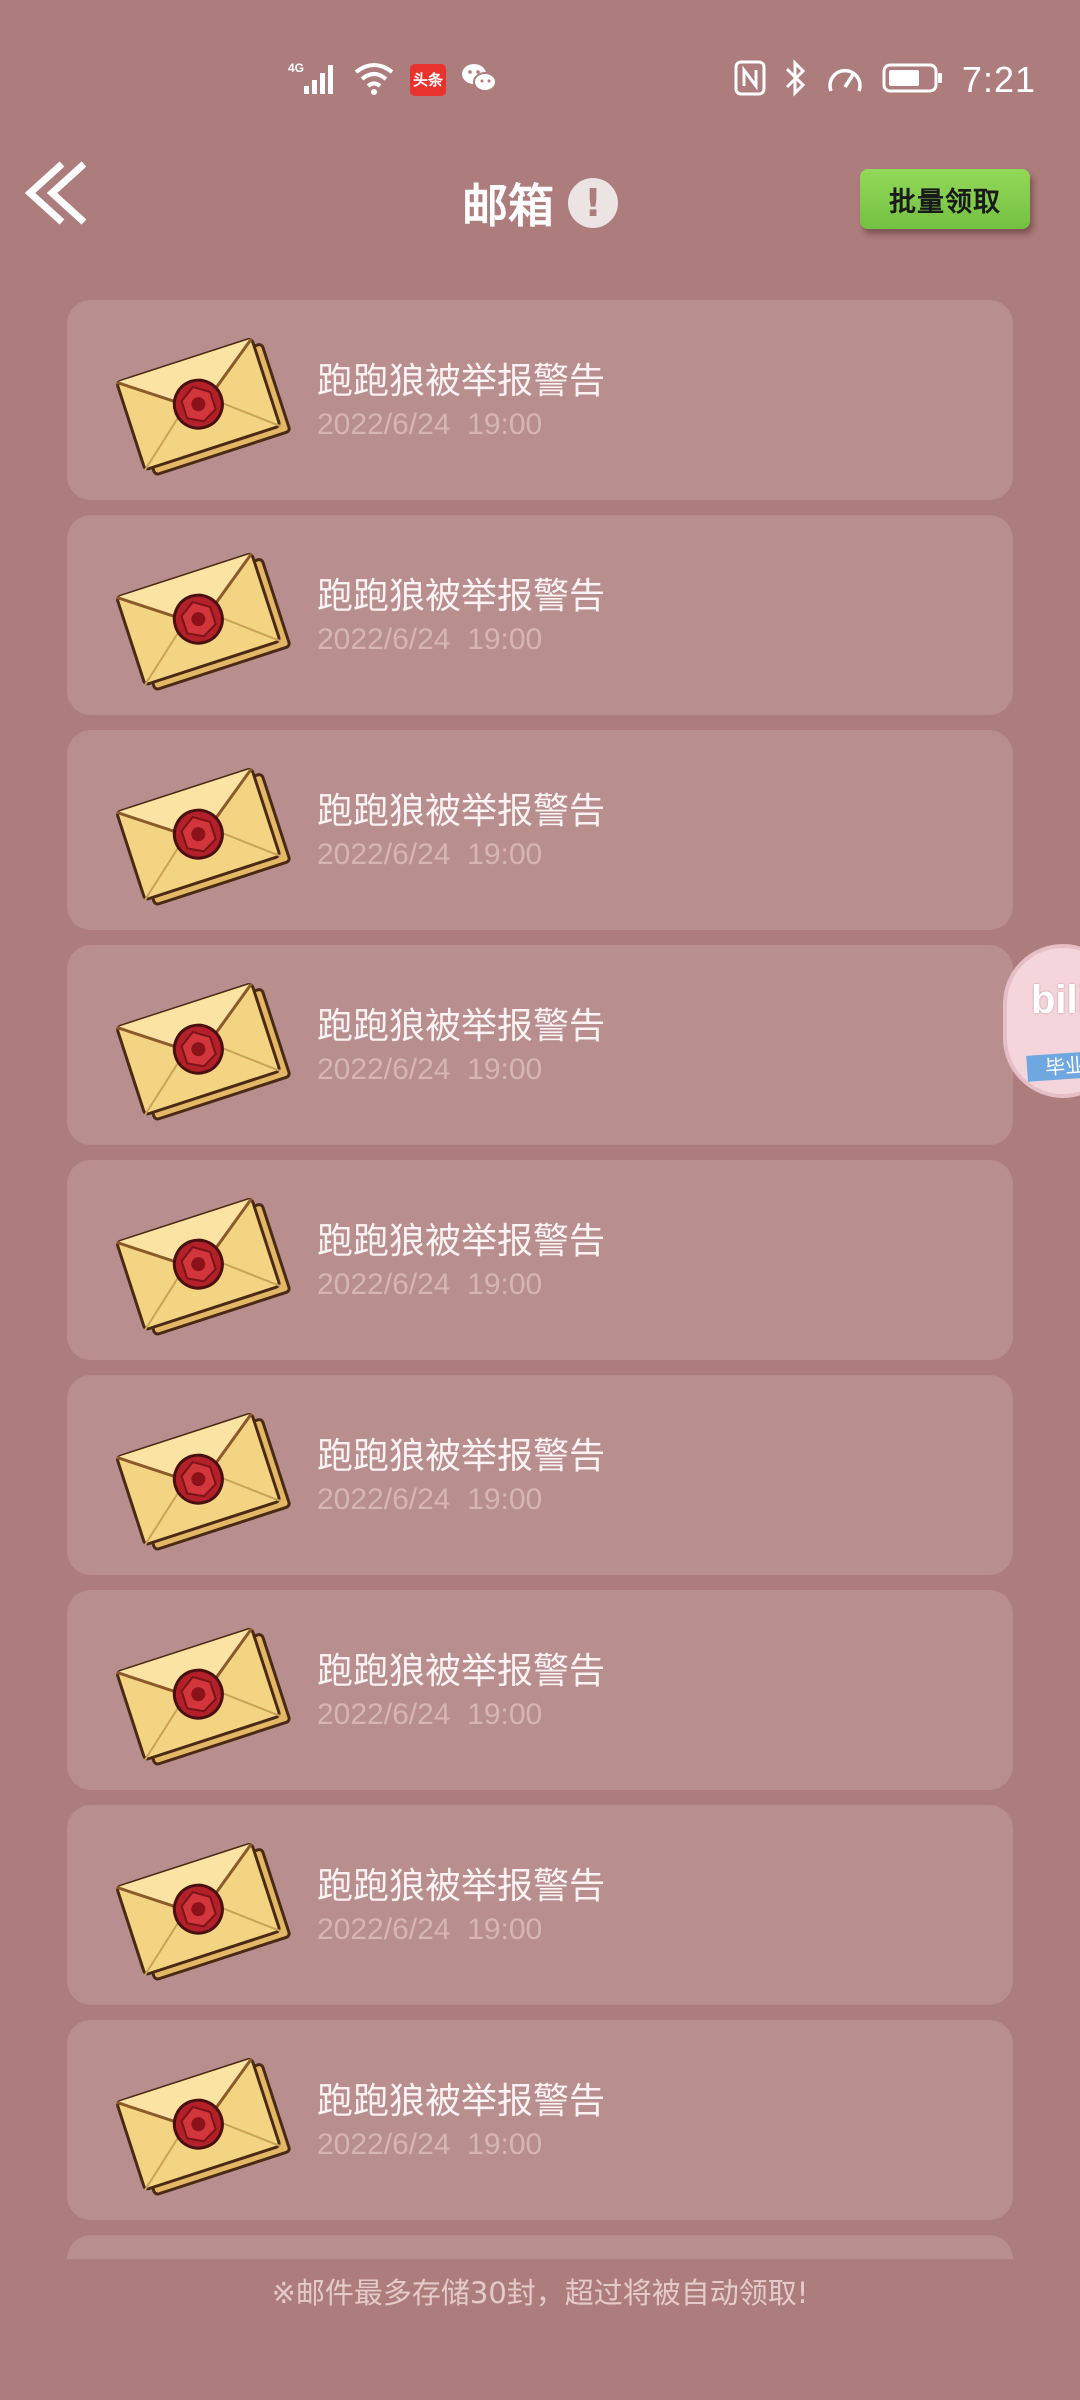  What do you see at coordinates (540, 80) in the screenshot?
I see `status-bar: 4G 头条 7:21` at bounding box center [540, 80].